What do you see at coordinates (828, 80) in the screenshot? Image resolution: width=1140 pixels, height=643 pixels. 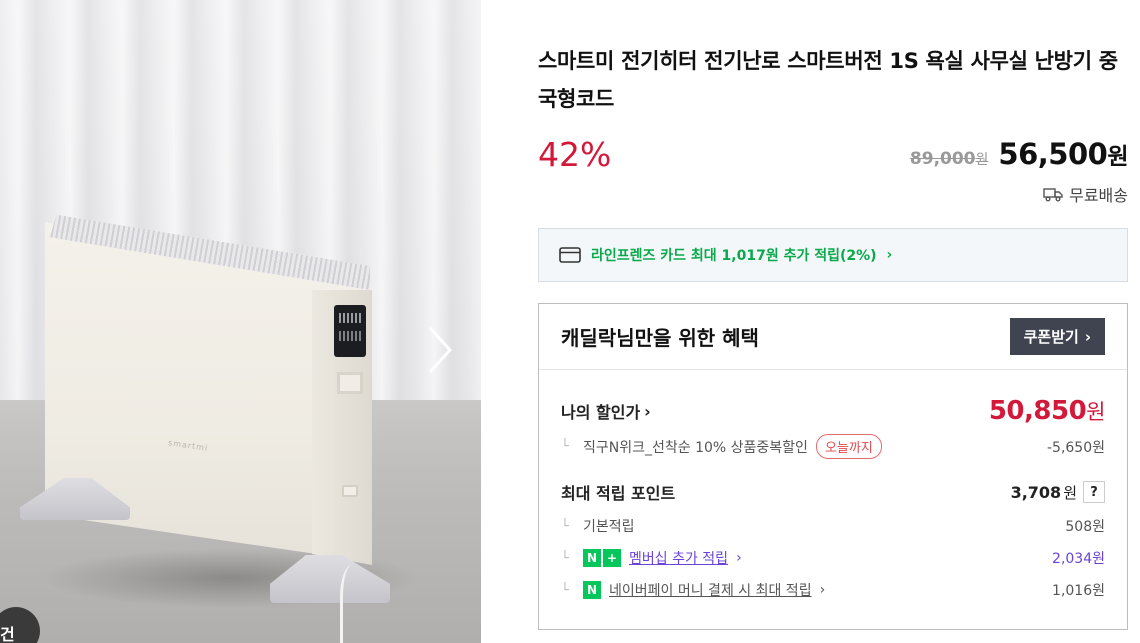 I see `product-title: 스마트미 전기히터 전기난로 스마트버전 1S 욕실 사무실 난방기 중국형코드` at bounding box center [828, 80].